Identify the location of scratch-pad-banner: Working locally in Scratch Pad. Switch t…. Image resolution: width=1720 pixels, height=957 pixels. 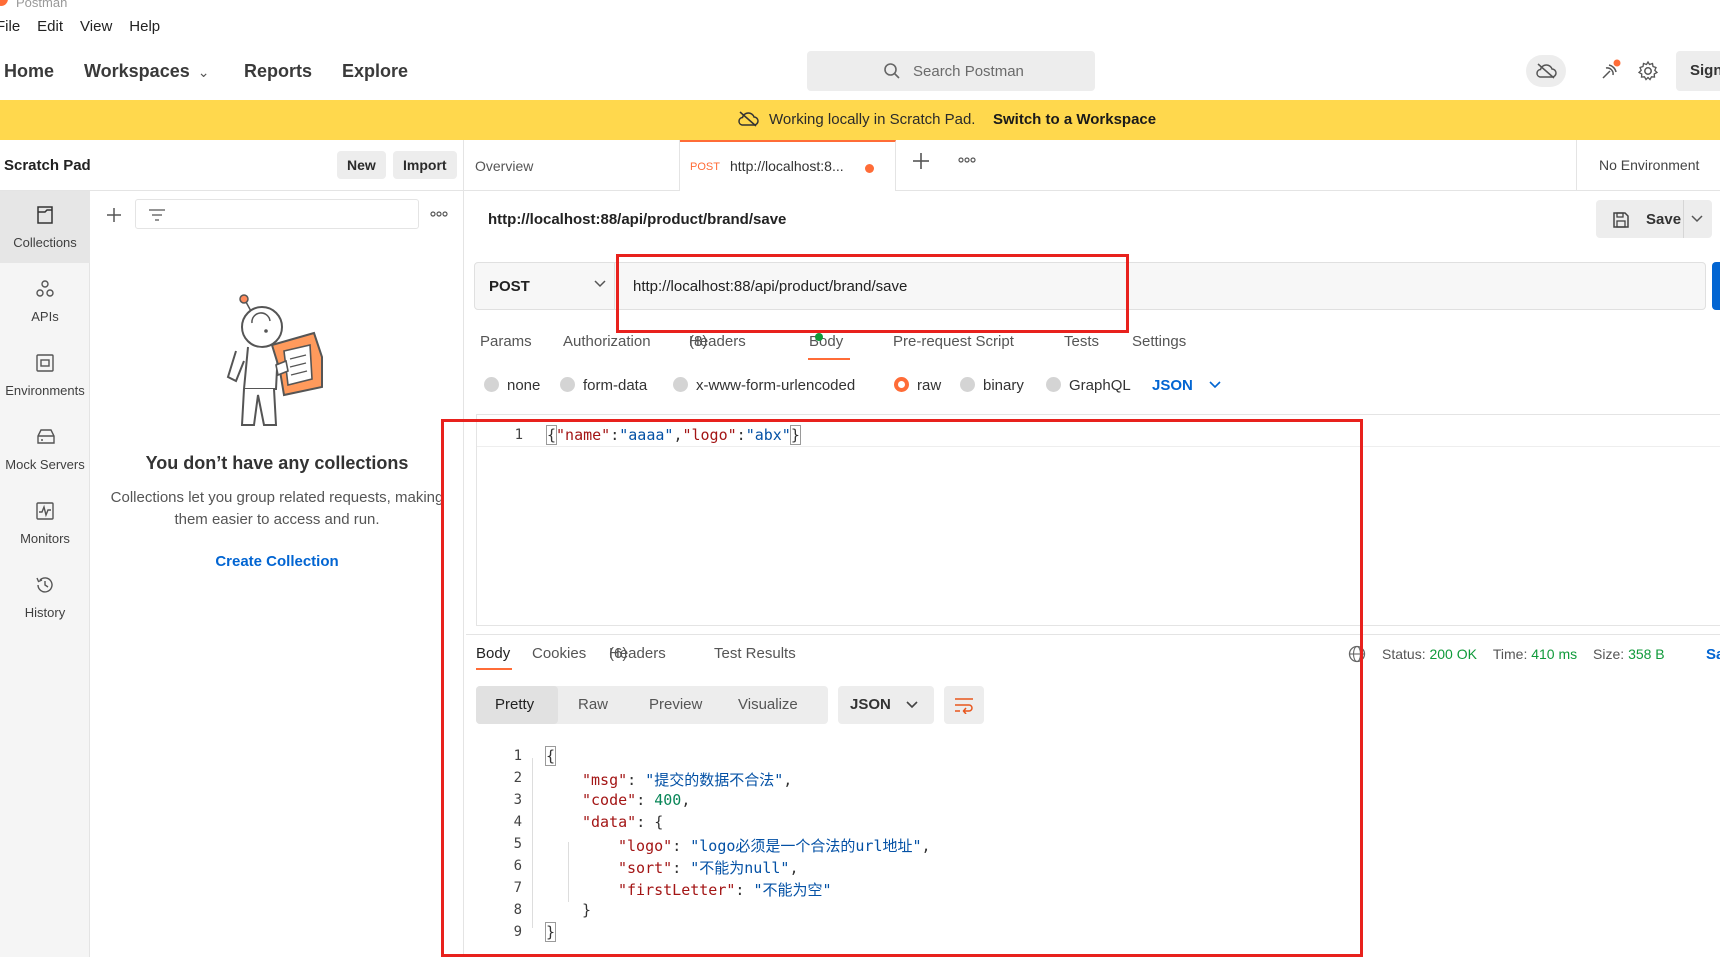
(860, 120).